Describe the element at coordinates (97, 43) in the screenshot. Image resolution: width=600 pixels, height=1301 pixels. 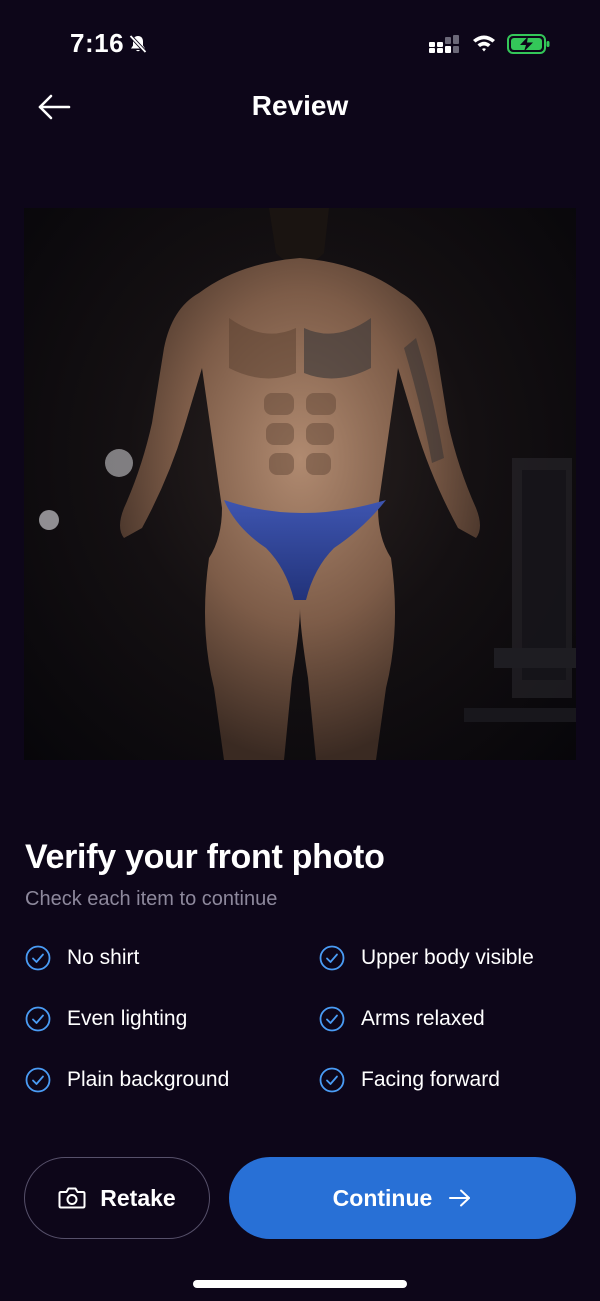
I see `status-time: 7:16` at that location.